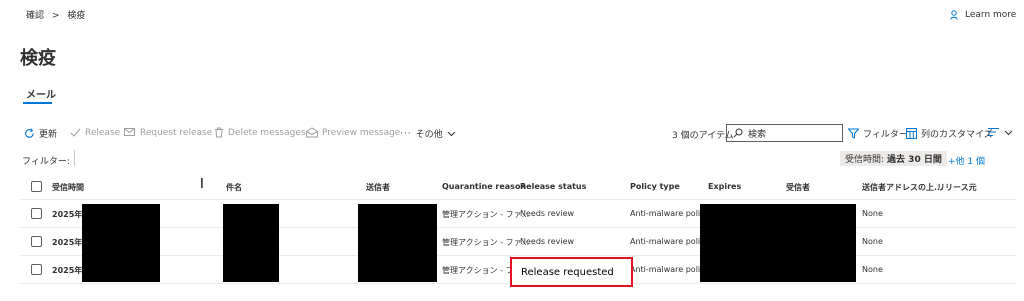 This screenshot has width=1024, height=301. What do you see at coordinates (176, 132) in the screenshot?
I see `request-release-label: Request release` at bounding box center [176, 132].